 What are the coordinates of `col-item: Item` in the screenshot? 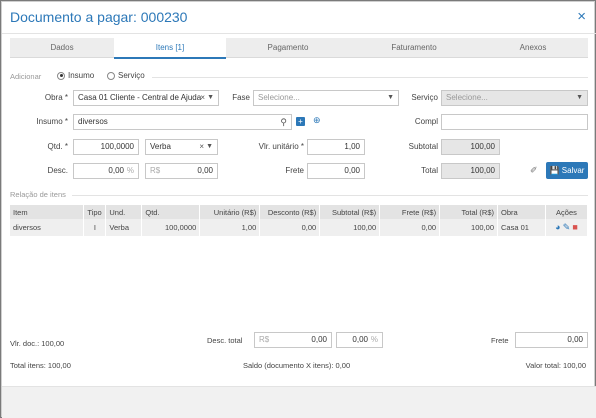 It's located at (47, 212).